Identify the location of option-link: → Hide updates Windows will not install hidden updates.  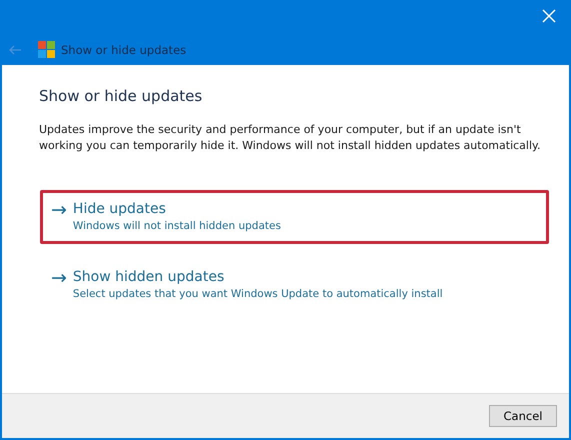
(294, 217).